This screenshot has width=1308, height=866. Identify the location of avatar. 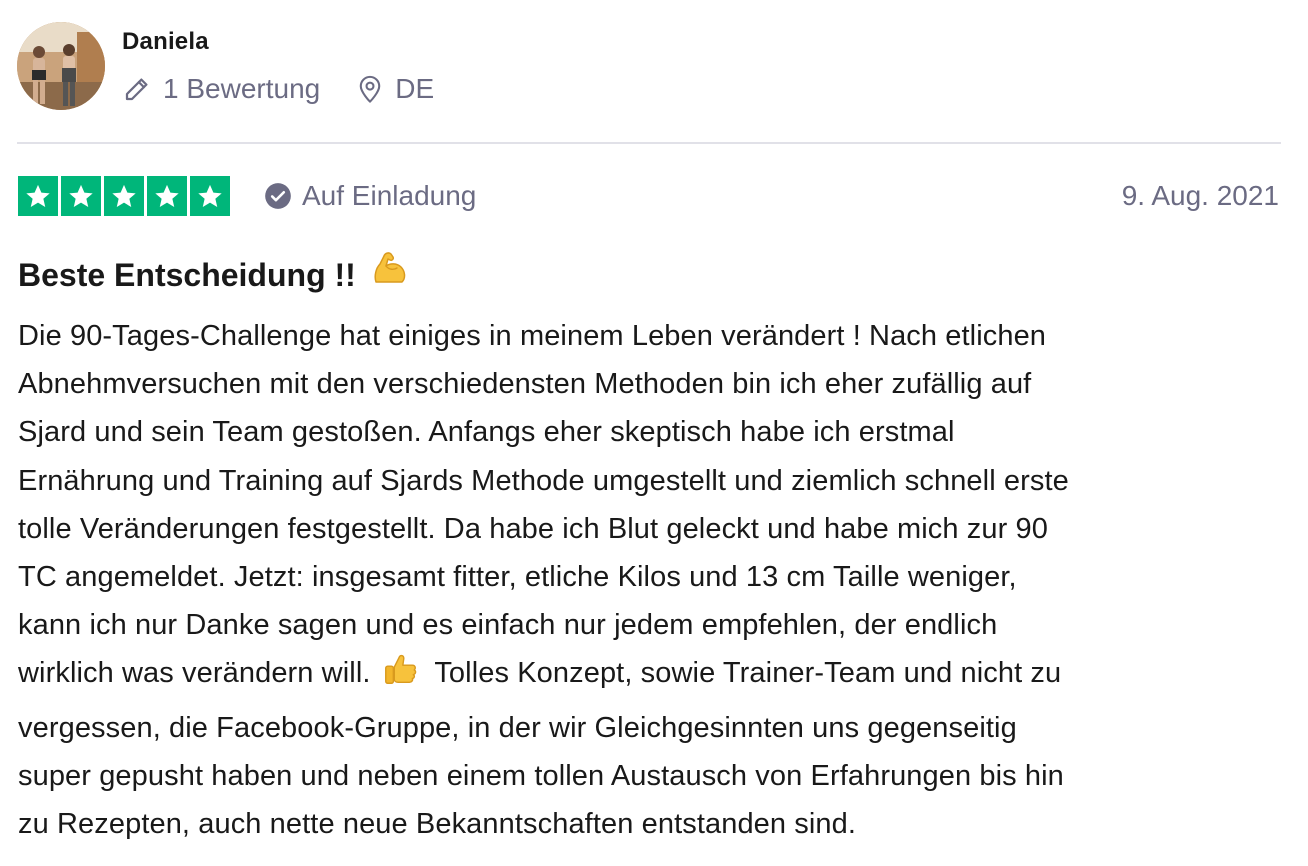
(61, 66).